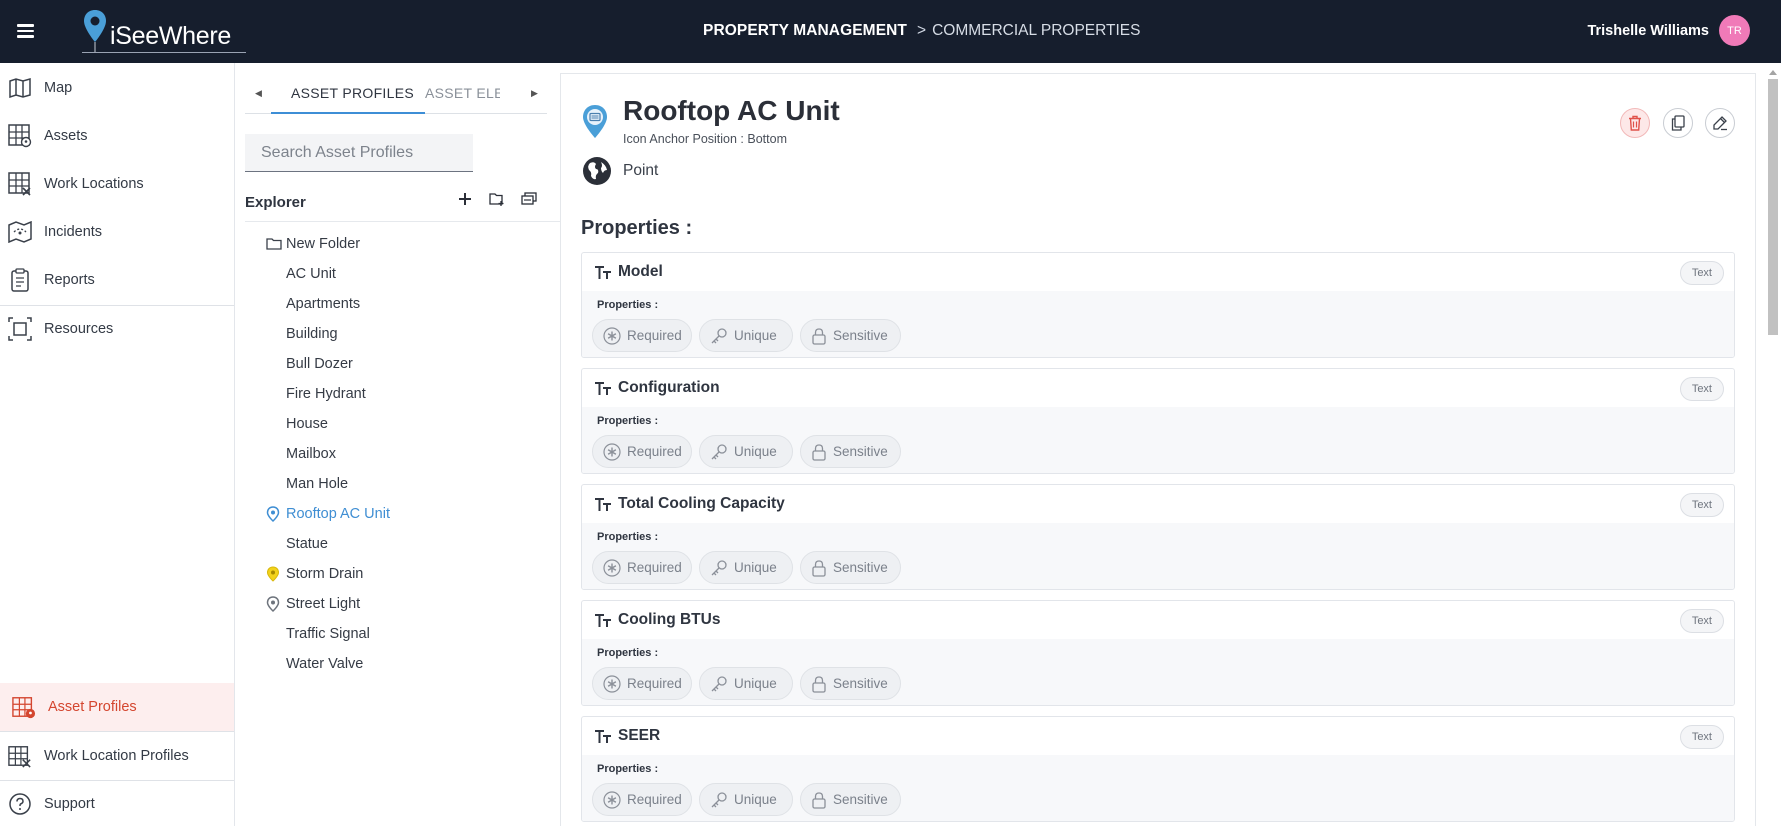 This screenshot has width=1781, height=826. Describe the element at coordinates (396, 424) in the screenshot. I see `tree-item-house: House` at that location.